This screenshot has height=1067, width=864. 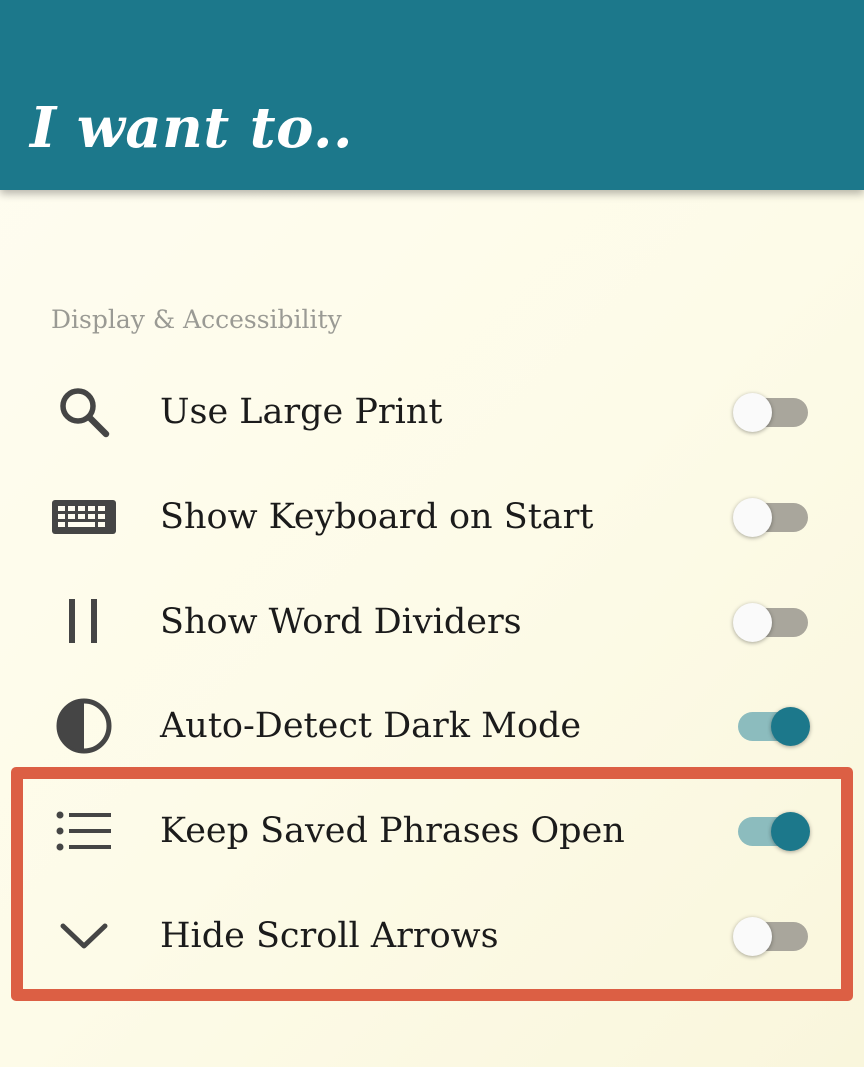 I want to click on setting-label: Hide Scroll Arrows, so click(x=329, y=936).